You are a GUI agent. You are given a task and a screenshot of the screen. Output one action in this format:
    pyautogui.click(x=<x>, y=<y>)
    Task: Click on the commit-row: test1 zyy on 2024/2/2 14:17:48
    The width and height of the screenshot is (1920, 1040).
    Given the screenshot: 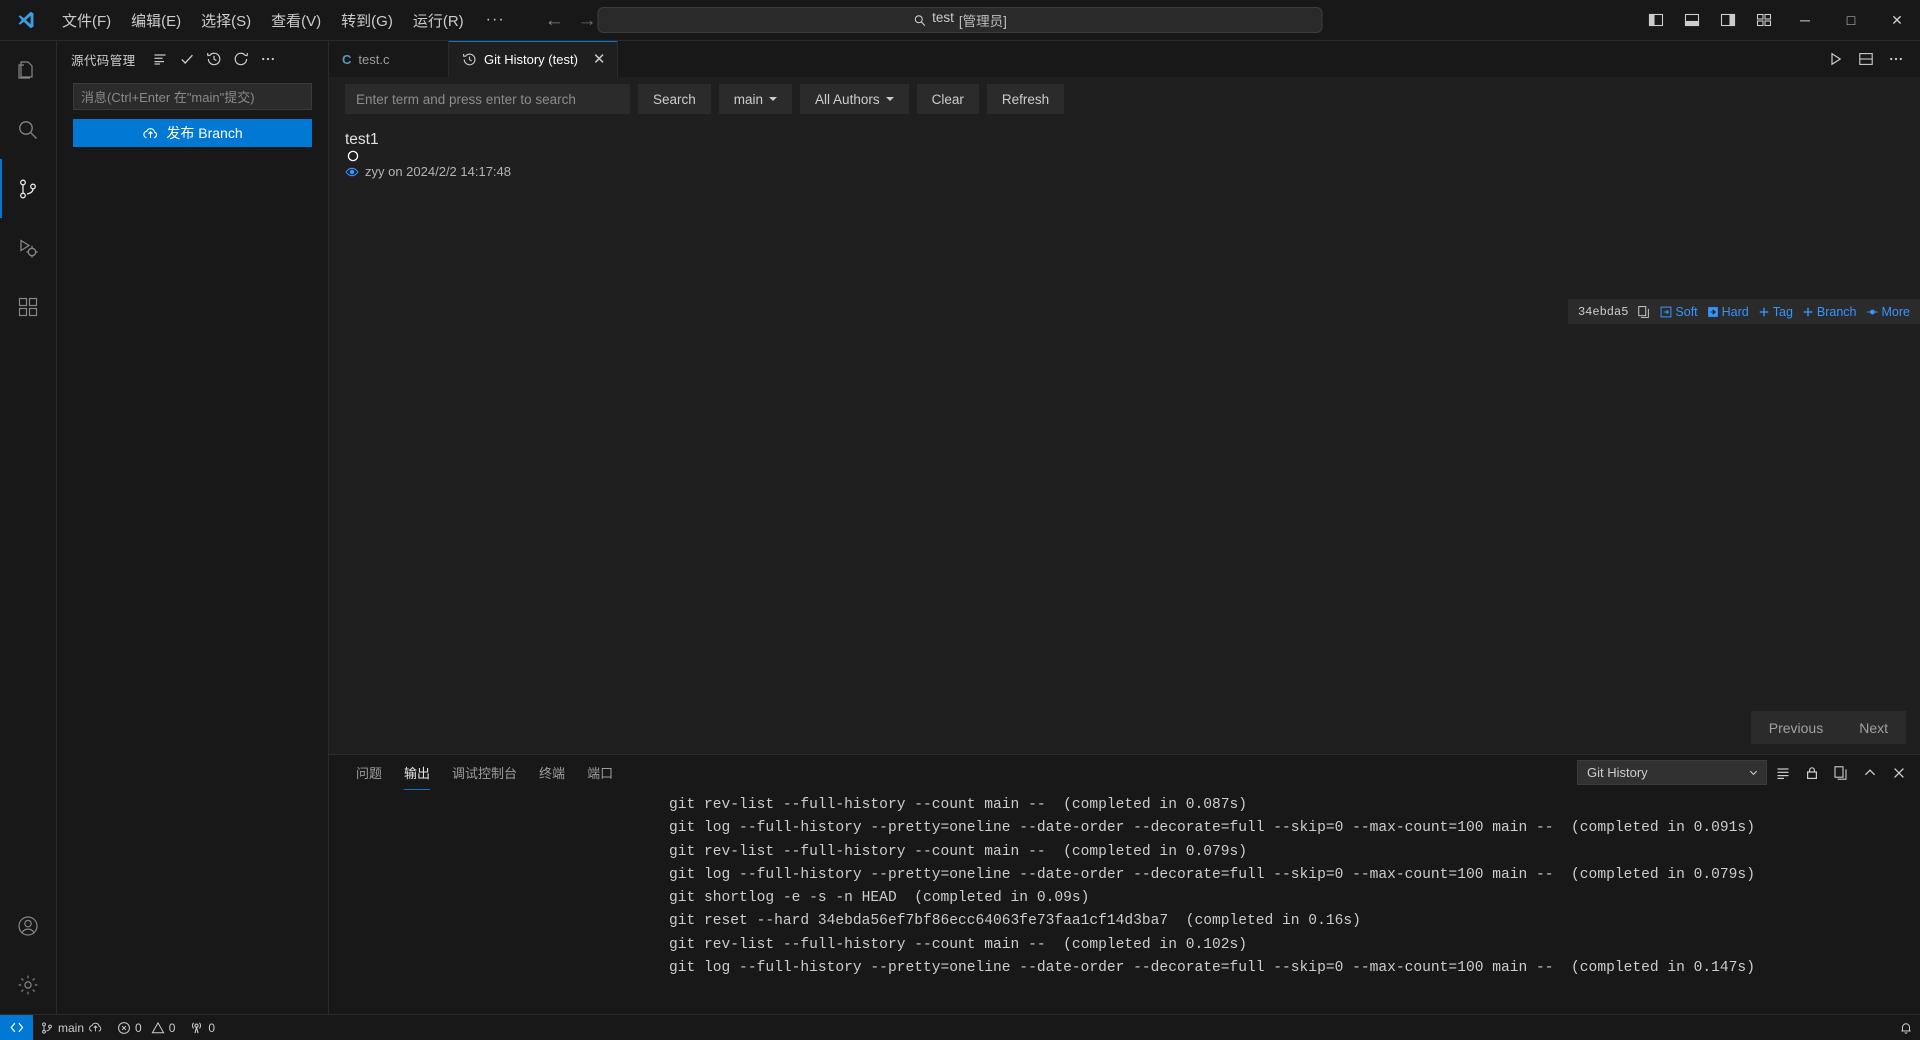 What is the action you would take?
    pyautogui.click(x=1124, y=155)
    